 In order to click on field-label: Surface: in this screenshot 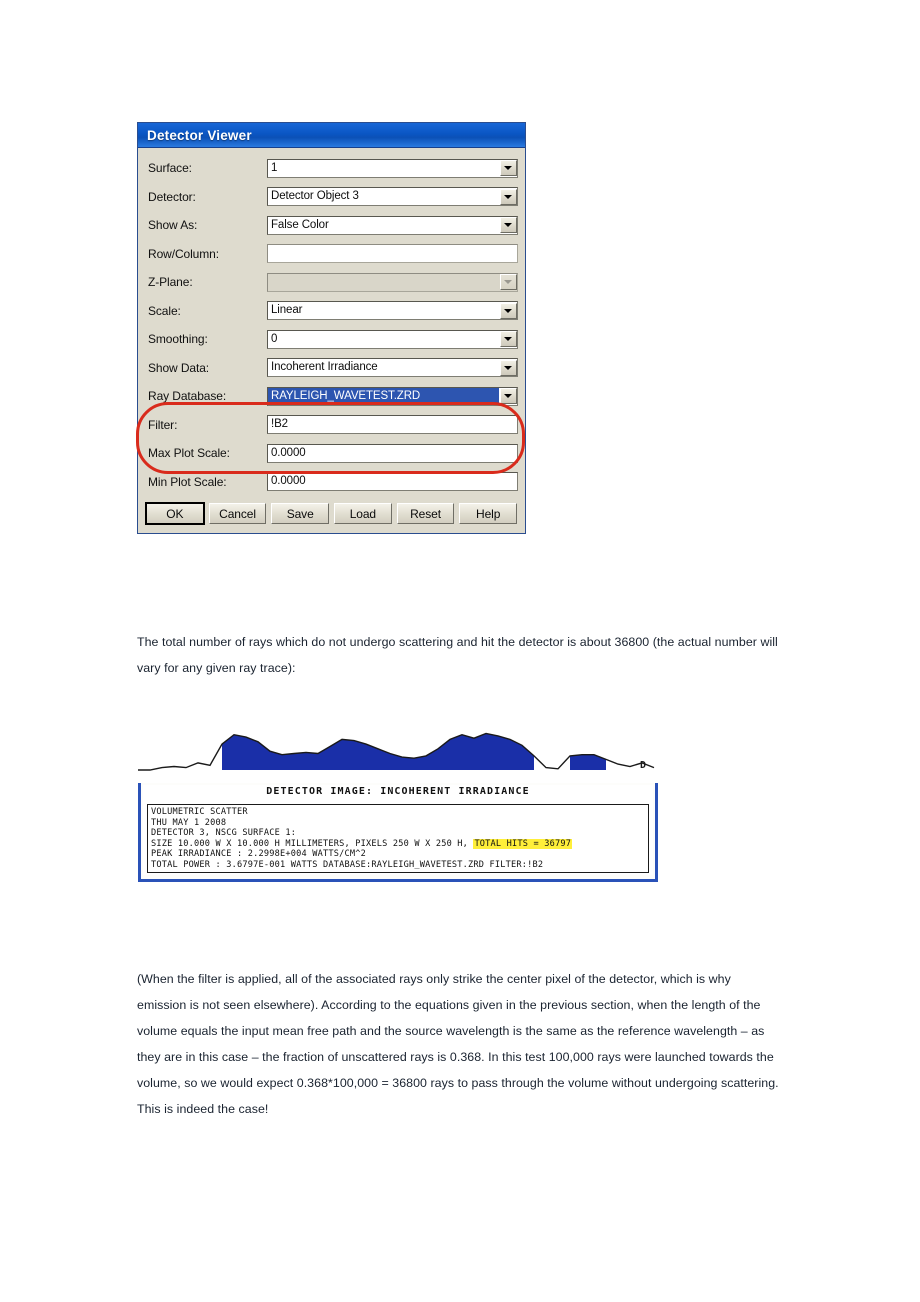, I will do `click(170, 168)`.